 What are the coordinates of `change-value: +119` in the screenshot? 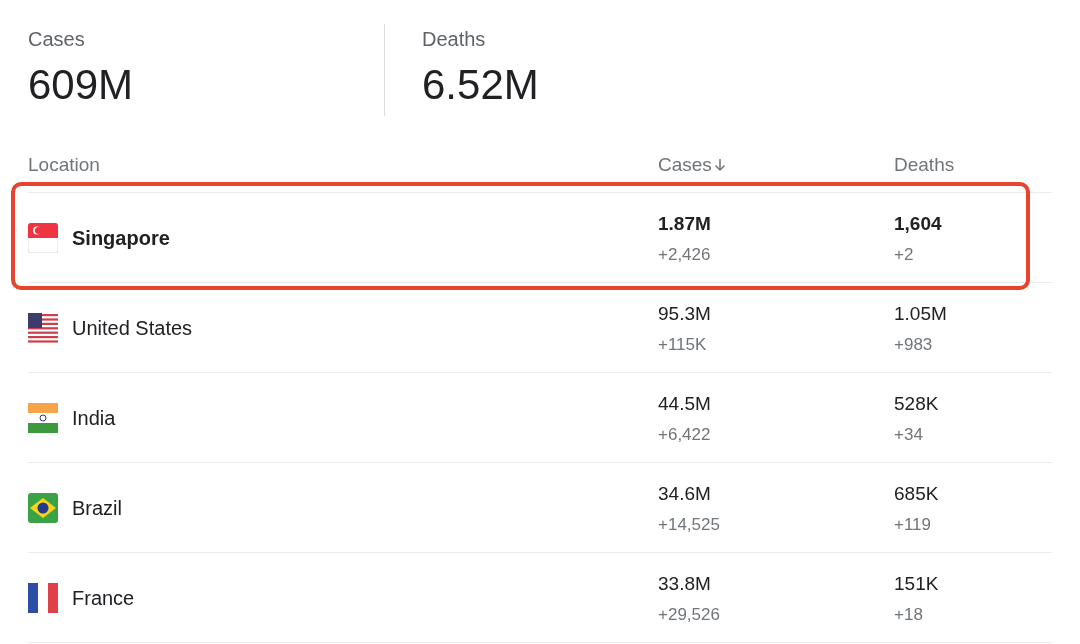 It's located at (913, 524).